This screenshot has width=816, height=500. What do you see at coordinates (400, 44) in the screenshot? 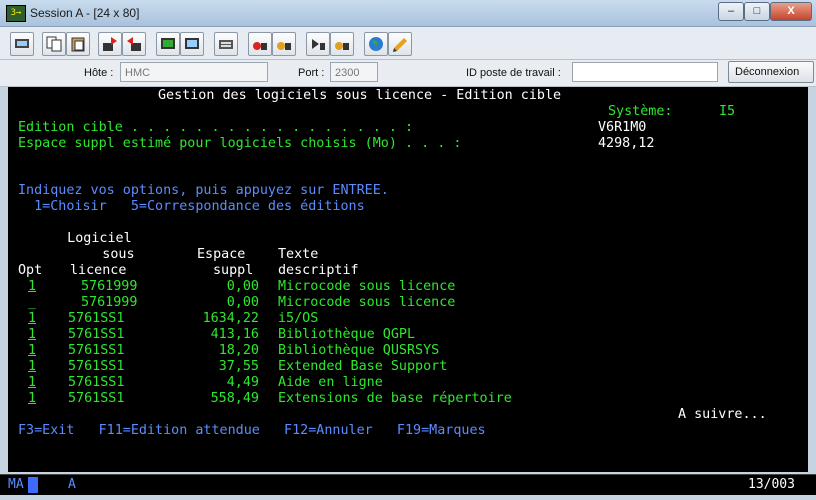
I see `help-icon` at bounding box center [400, 44].